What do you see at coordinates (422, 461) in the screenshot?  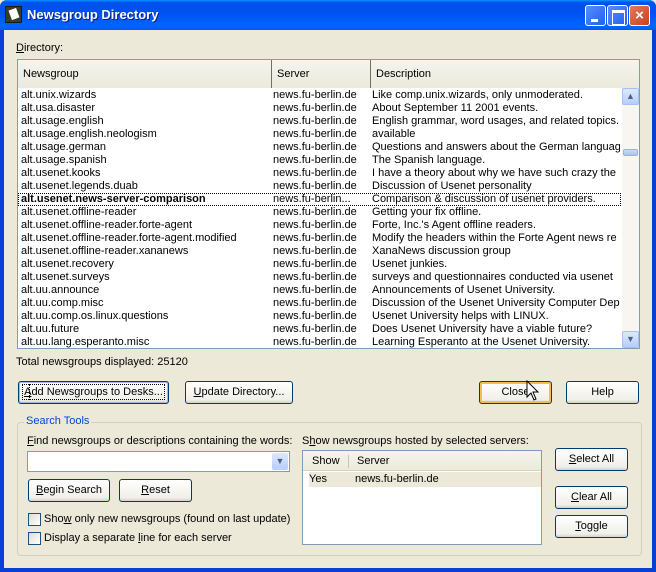 I see `server-list-header: Show Server` at bounding box center [422, 461].